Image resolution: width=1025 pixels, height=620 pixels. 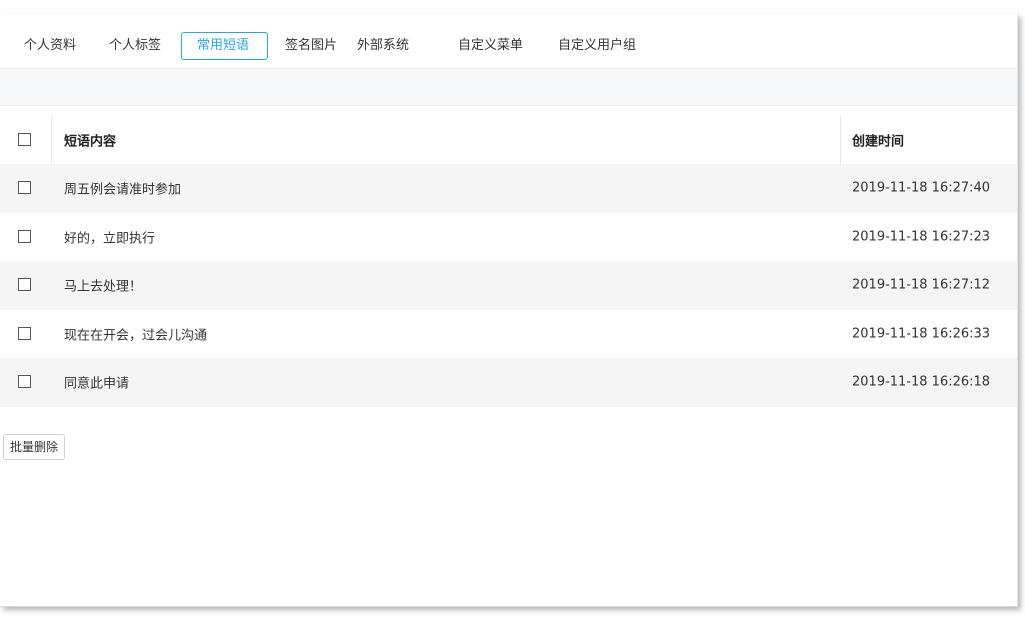 I want to click on table-row: 现在在开会，过会儿沟通 2019-11-18 16:26:33, so click(x=508, y=334).